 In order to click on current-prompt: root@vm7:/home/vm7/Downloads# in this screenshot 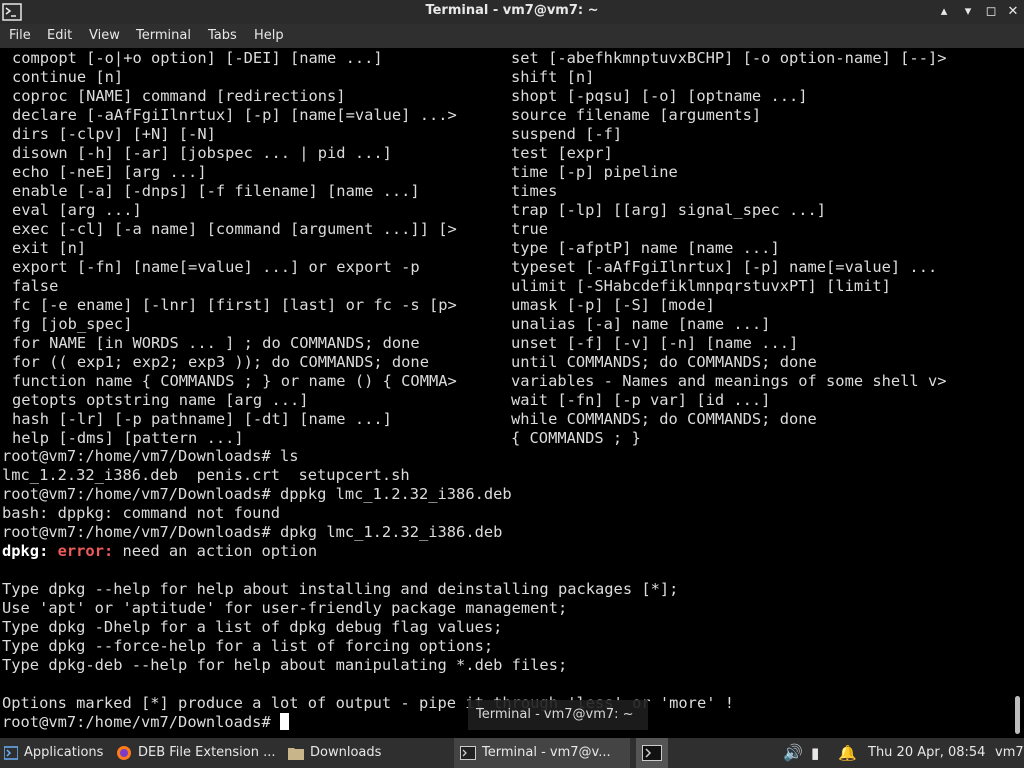, I will do `click(145, 722)`.